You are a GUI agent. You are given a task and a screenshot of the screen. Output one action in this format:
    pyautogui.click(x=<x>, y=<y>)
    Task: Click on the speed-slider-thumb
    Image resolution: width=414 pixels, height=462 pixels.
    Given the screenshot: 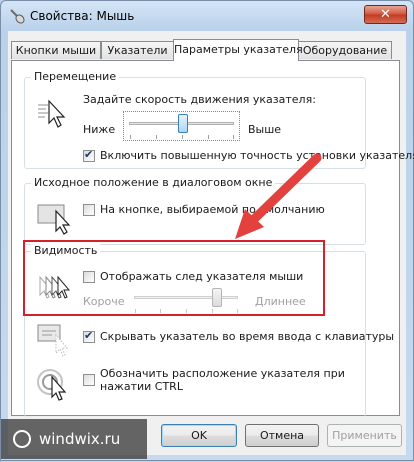 What is the action you would take?
    pyautogui.click(x=182, y=123)
    